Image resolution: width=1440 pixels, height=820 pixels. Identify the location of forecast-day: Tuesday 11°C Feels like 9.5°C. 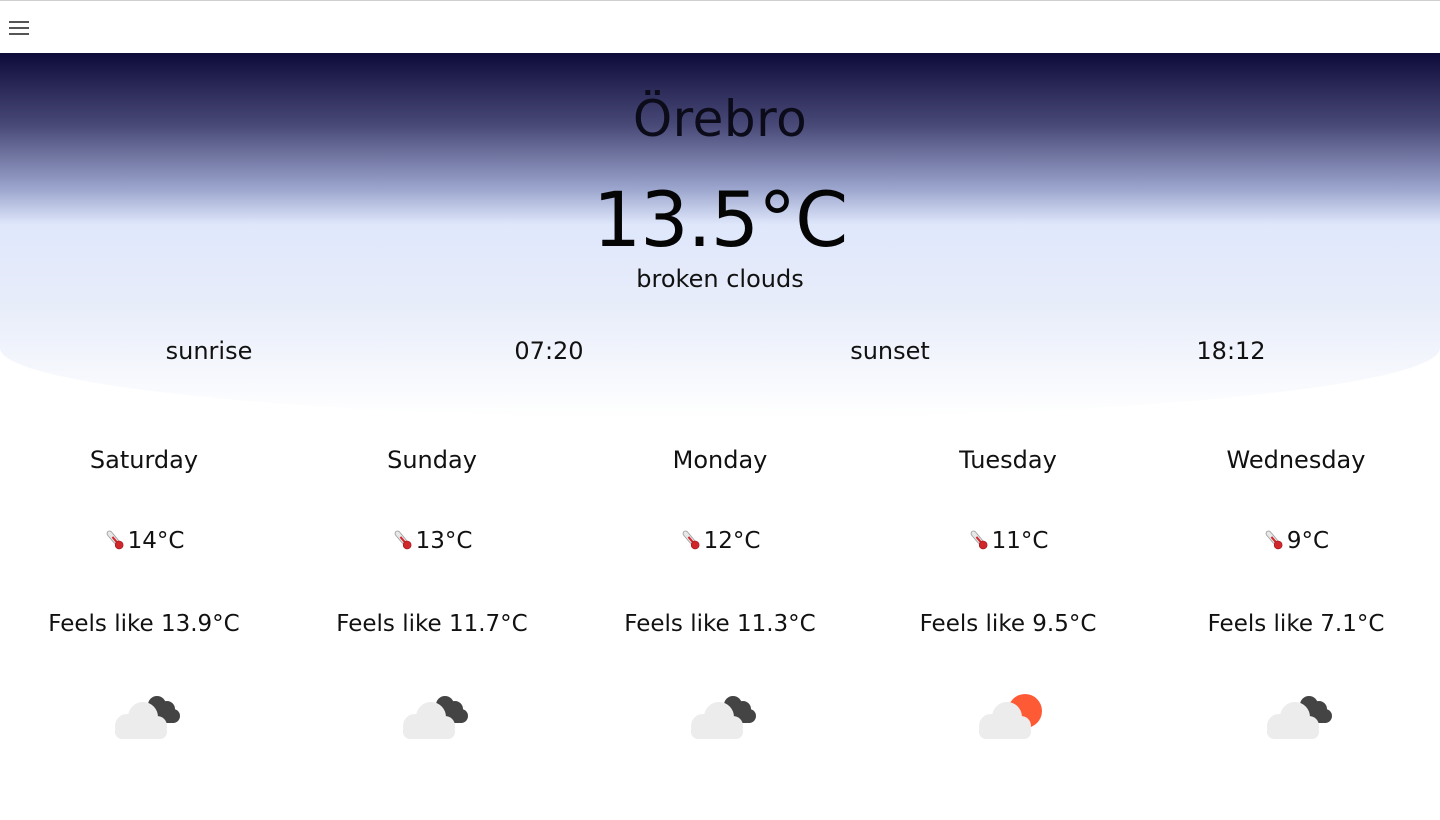
(1008, 588).